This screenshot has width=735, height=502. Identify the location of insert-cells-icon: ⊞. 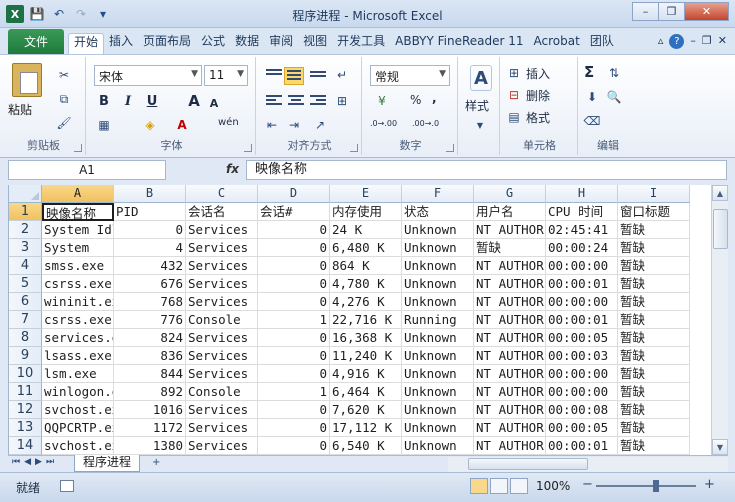
(514, 73).